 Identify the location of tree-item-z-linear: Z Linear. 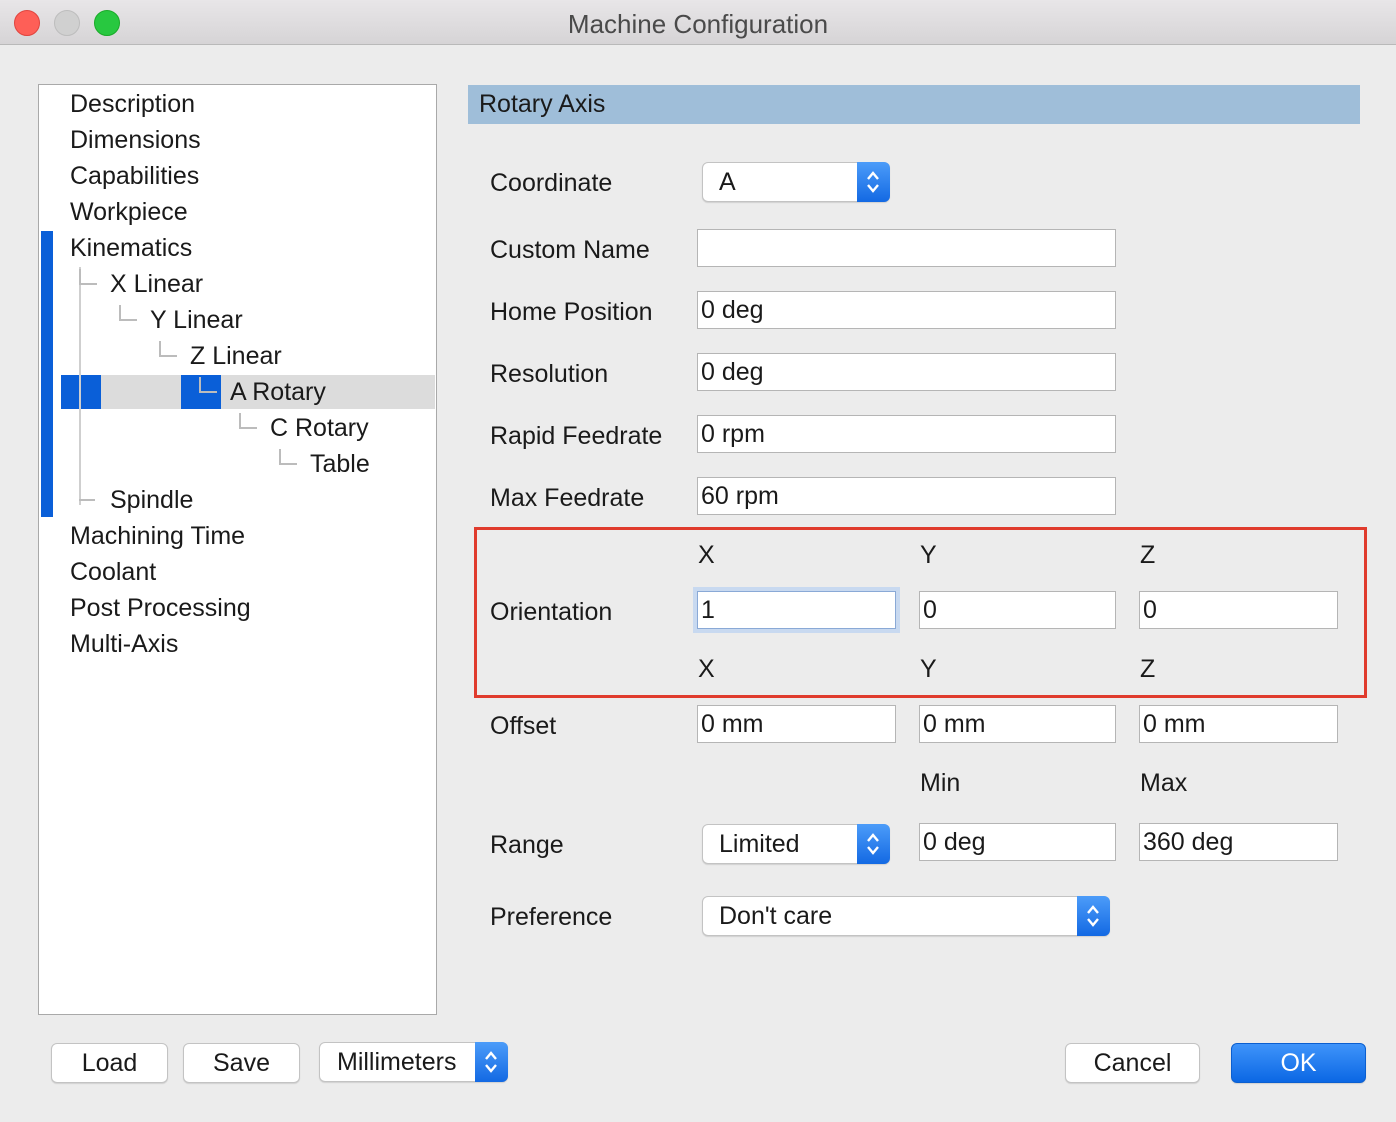
(236, 356).